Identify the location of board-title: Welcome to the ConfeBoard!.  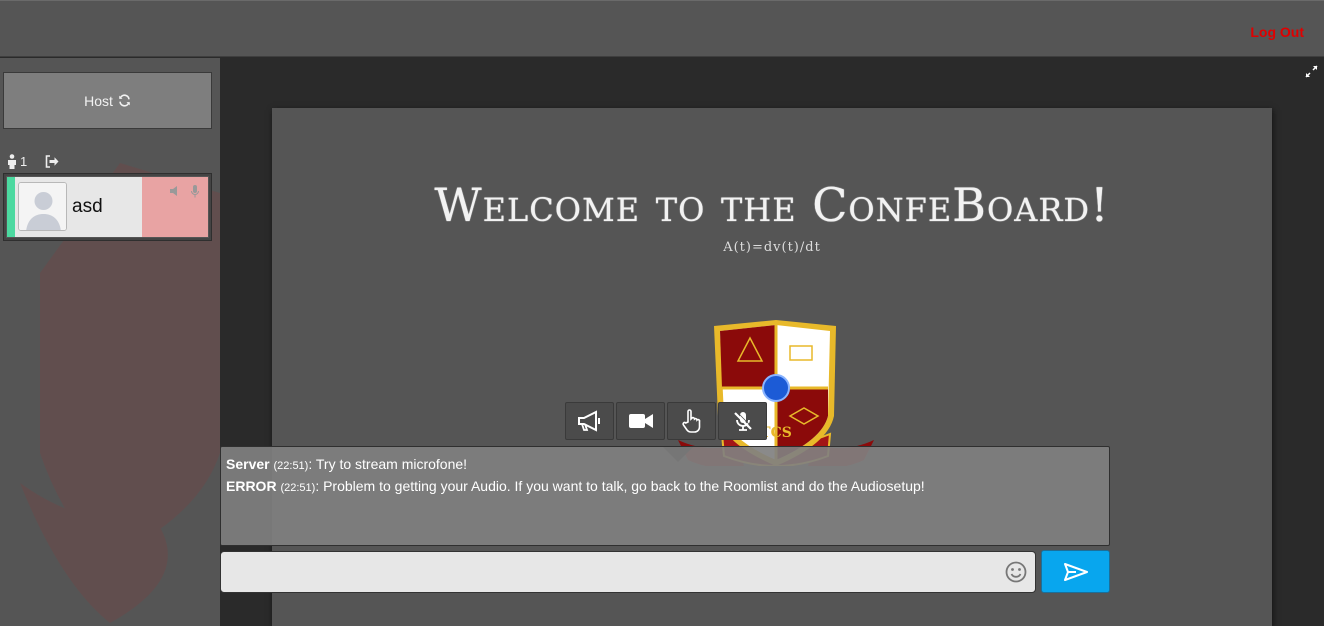
(772, 205).